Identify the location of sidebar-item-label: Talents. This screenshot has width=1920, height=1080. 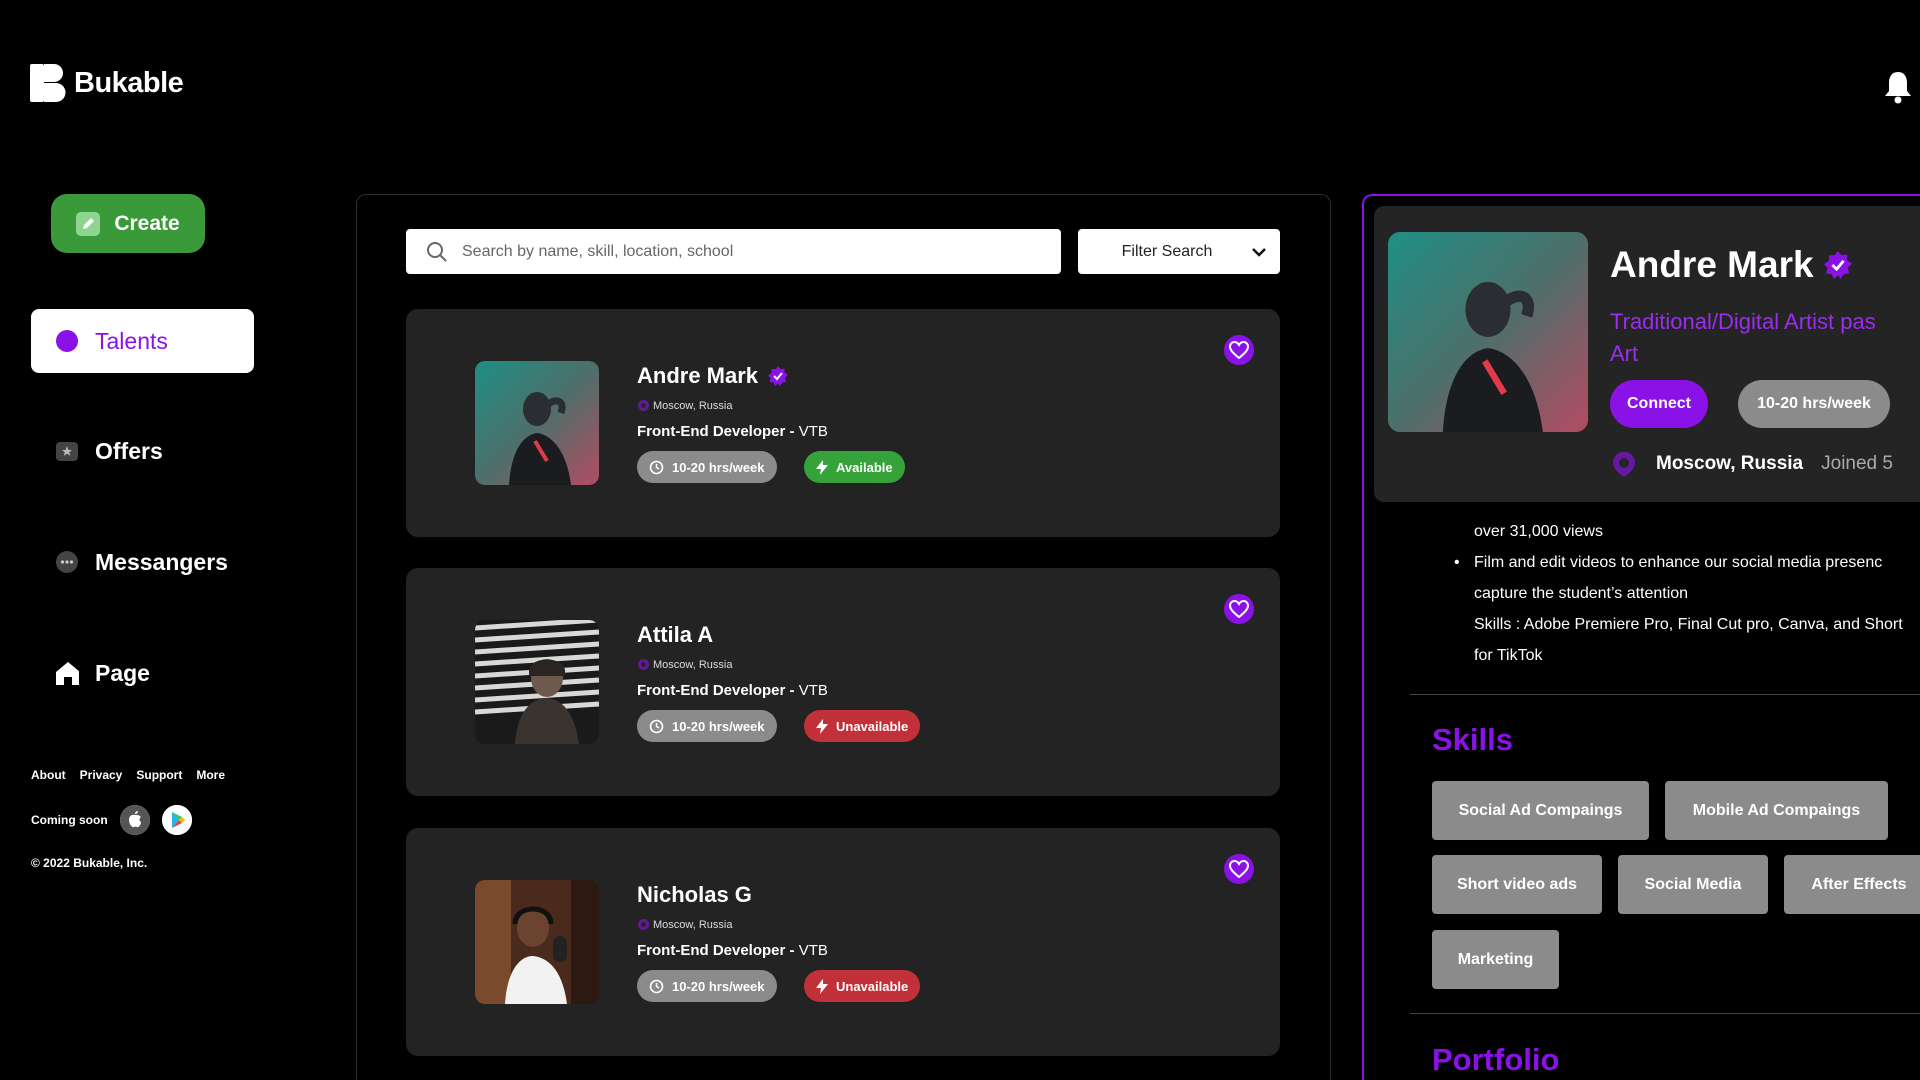
(131, 340).